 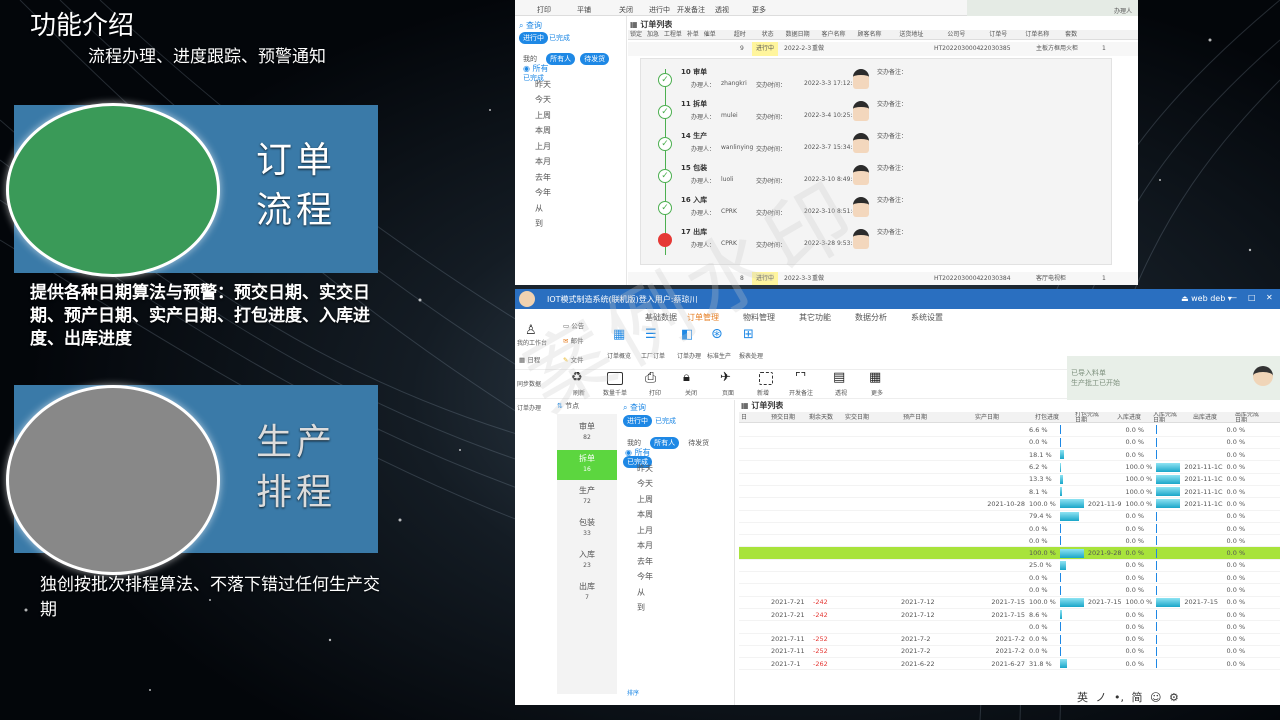 What do you see at coordinates (956, 34) in the screenshot?
I see `col-company: 公司号` at bounding box center [956, 34].